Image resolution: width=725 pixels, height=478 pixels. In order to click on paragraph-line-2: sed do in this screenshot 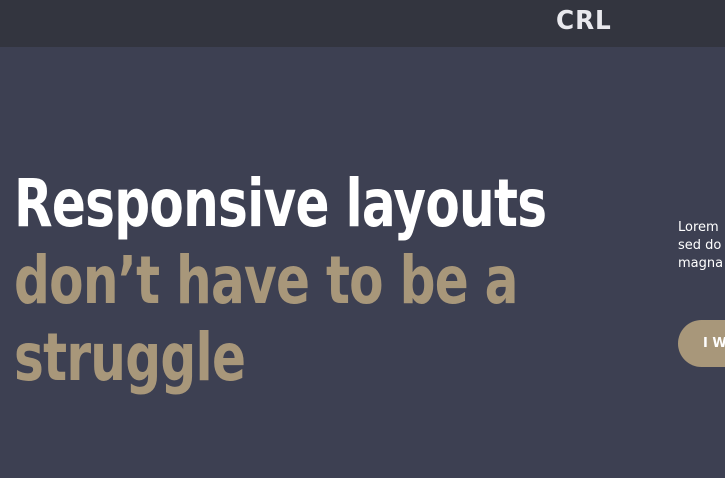, I will do `click(700, 245)`.